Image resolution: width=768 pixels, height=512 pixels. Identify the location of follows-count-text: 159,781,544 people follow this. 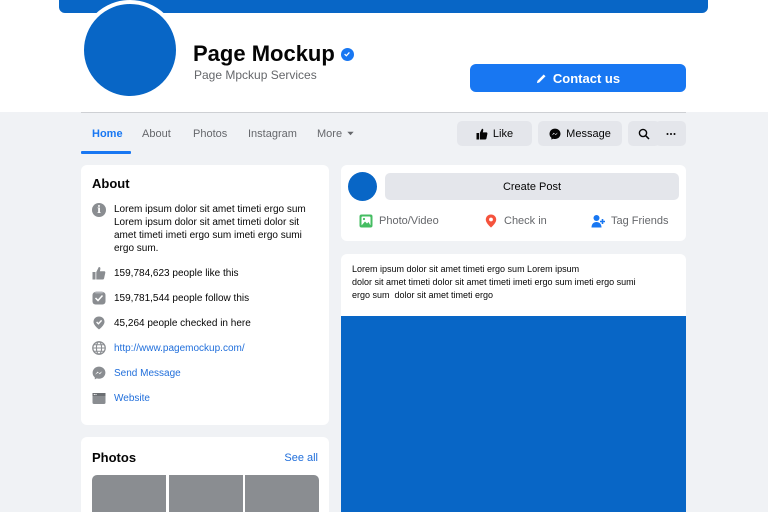
(182, 298).